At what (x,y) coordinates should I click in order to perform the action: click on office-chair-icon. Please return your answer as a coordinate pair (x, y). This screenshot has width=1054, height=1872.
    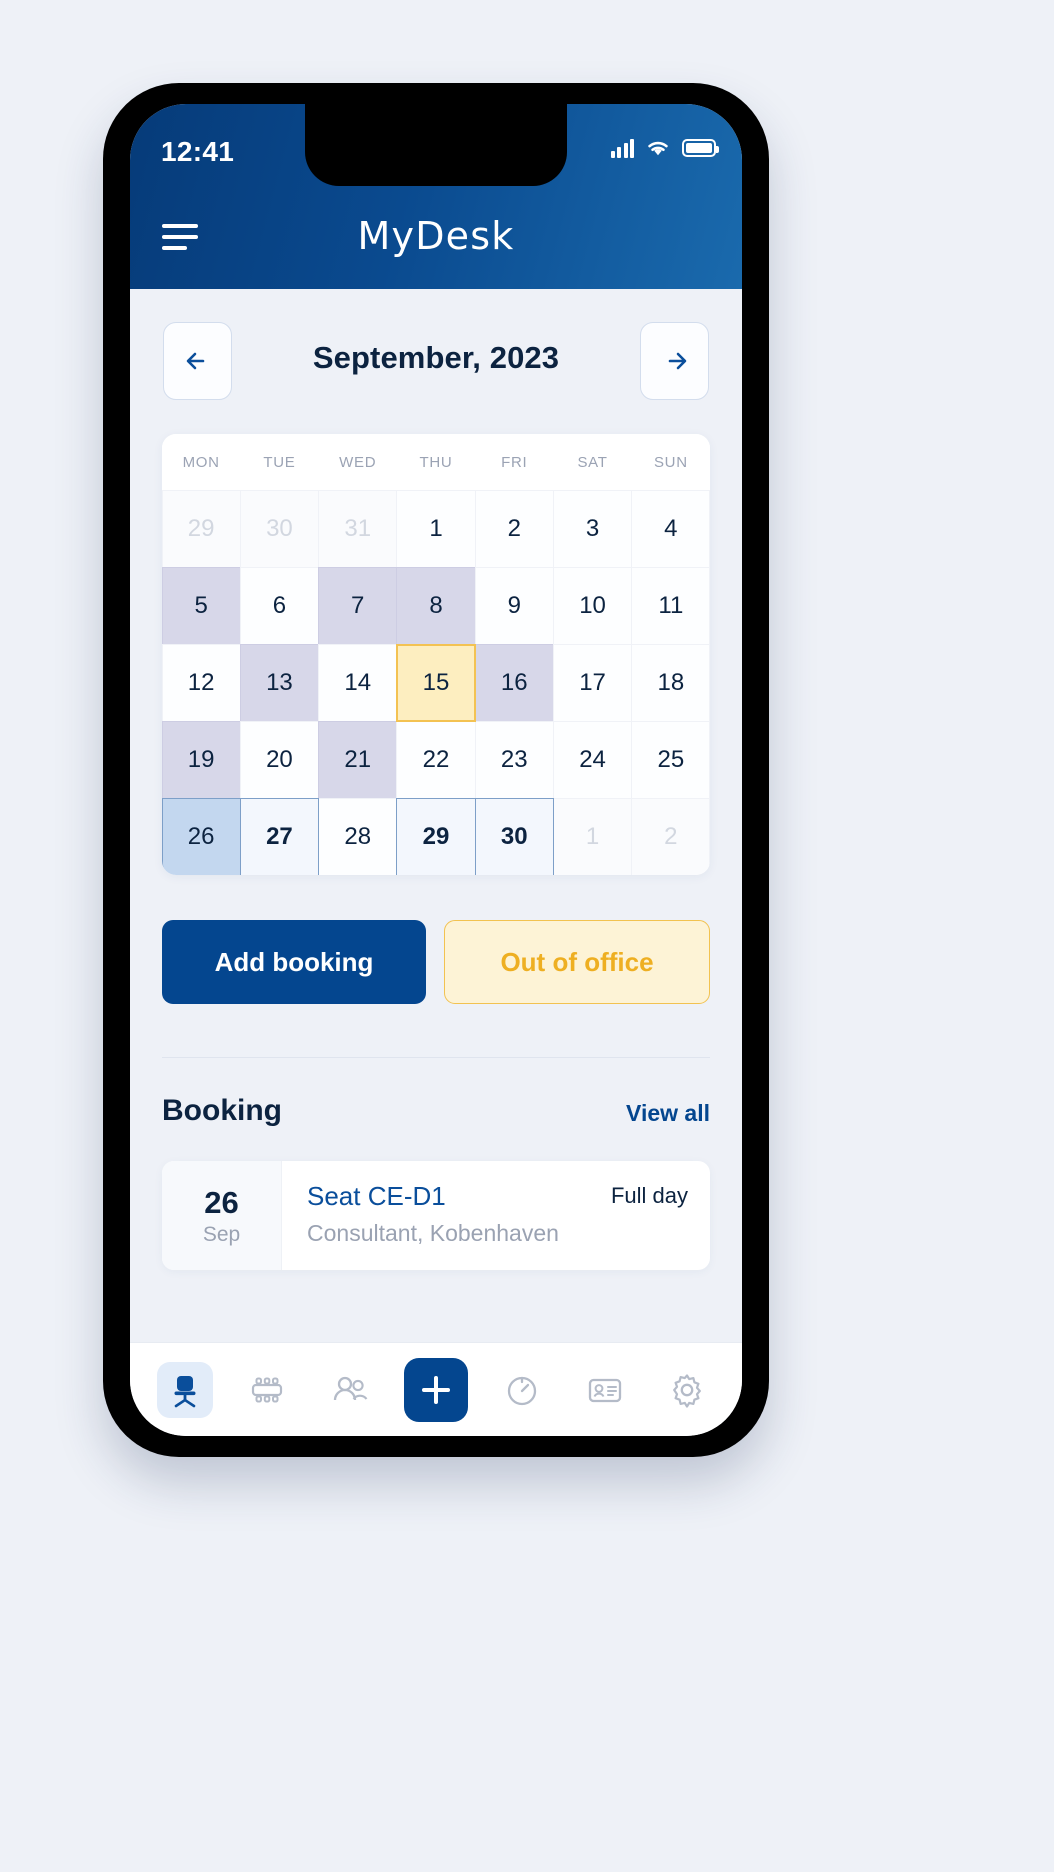
    Looking at the image, I should click on (185, 1391).